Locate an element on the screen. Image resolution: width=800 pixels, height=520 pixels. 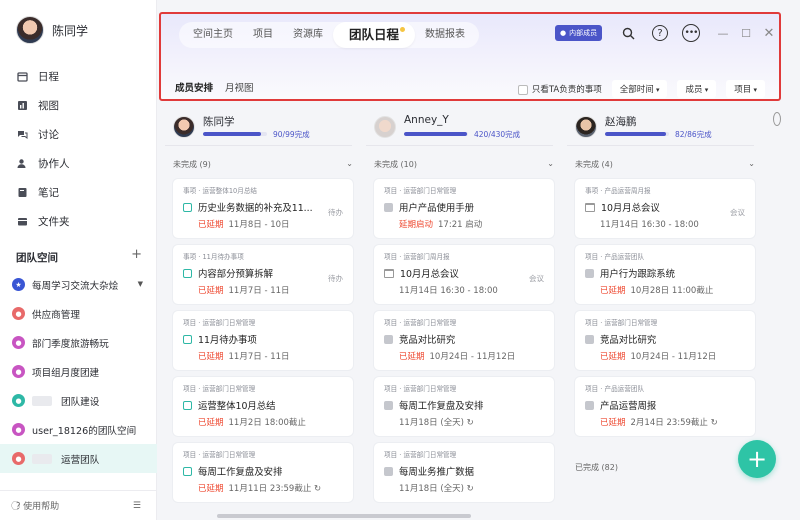
card-title-row: 每周工作复盘及安排 is located at coordinates (464, 405).